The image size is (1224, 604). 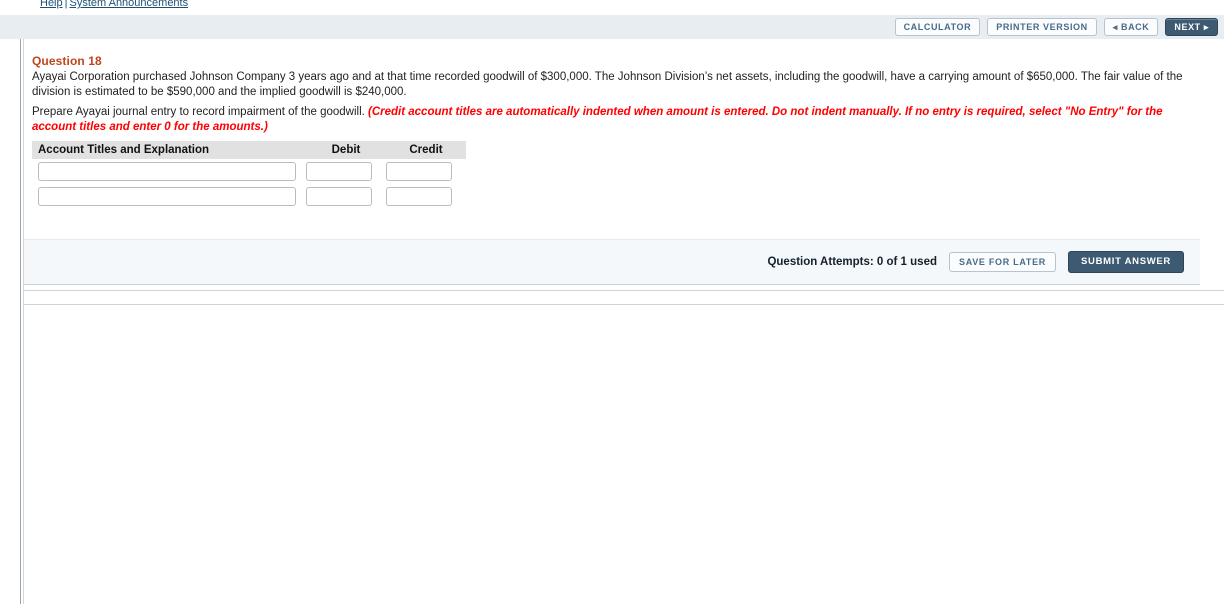 What do you see at coordinates (1002, 262) in the screenshot?
I see `save-for-later-button: SAVE FOR LATER` at bounding box center [1002, 262].